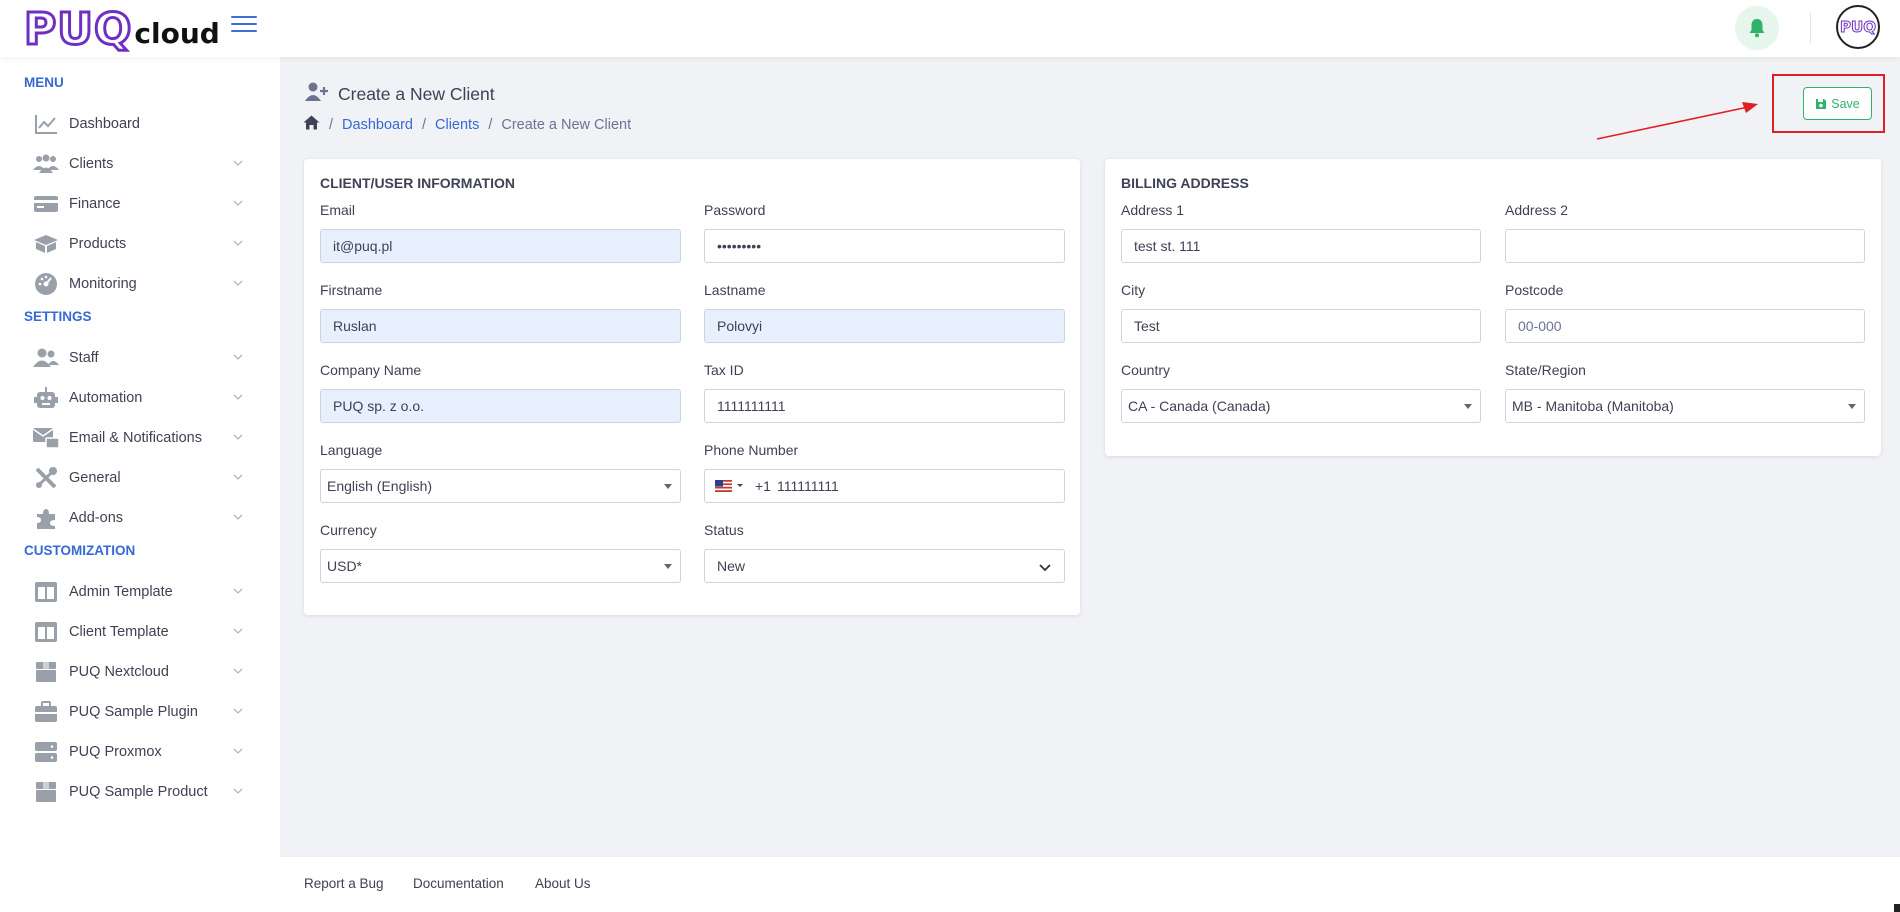  Describe the element at coordinates (751, 450) in the screenshot. I see `phone-label: Phone Number` at that location.